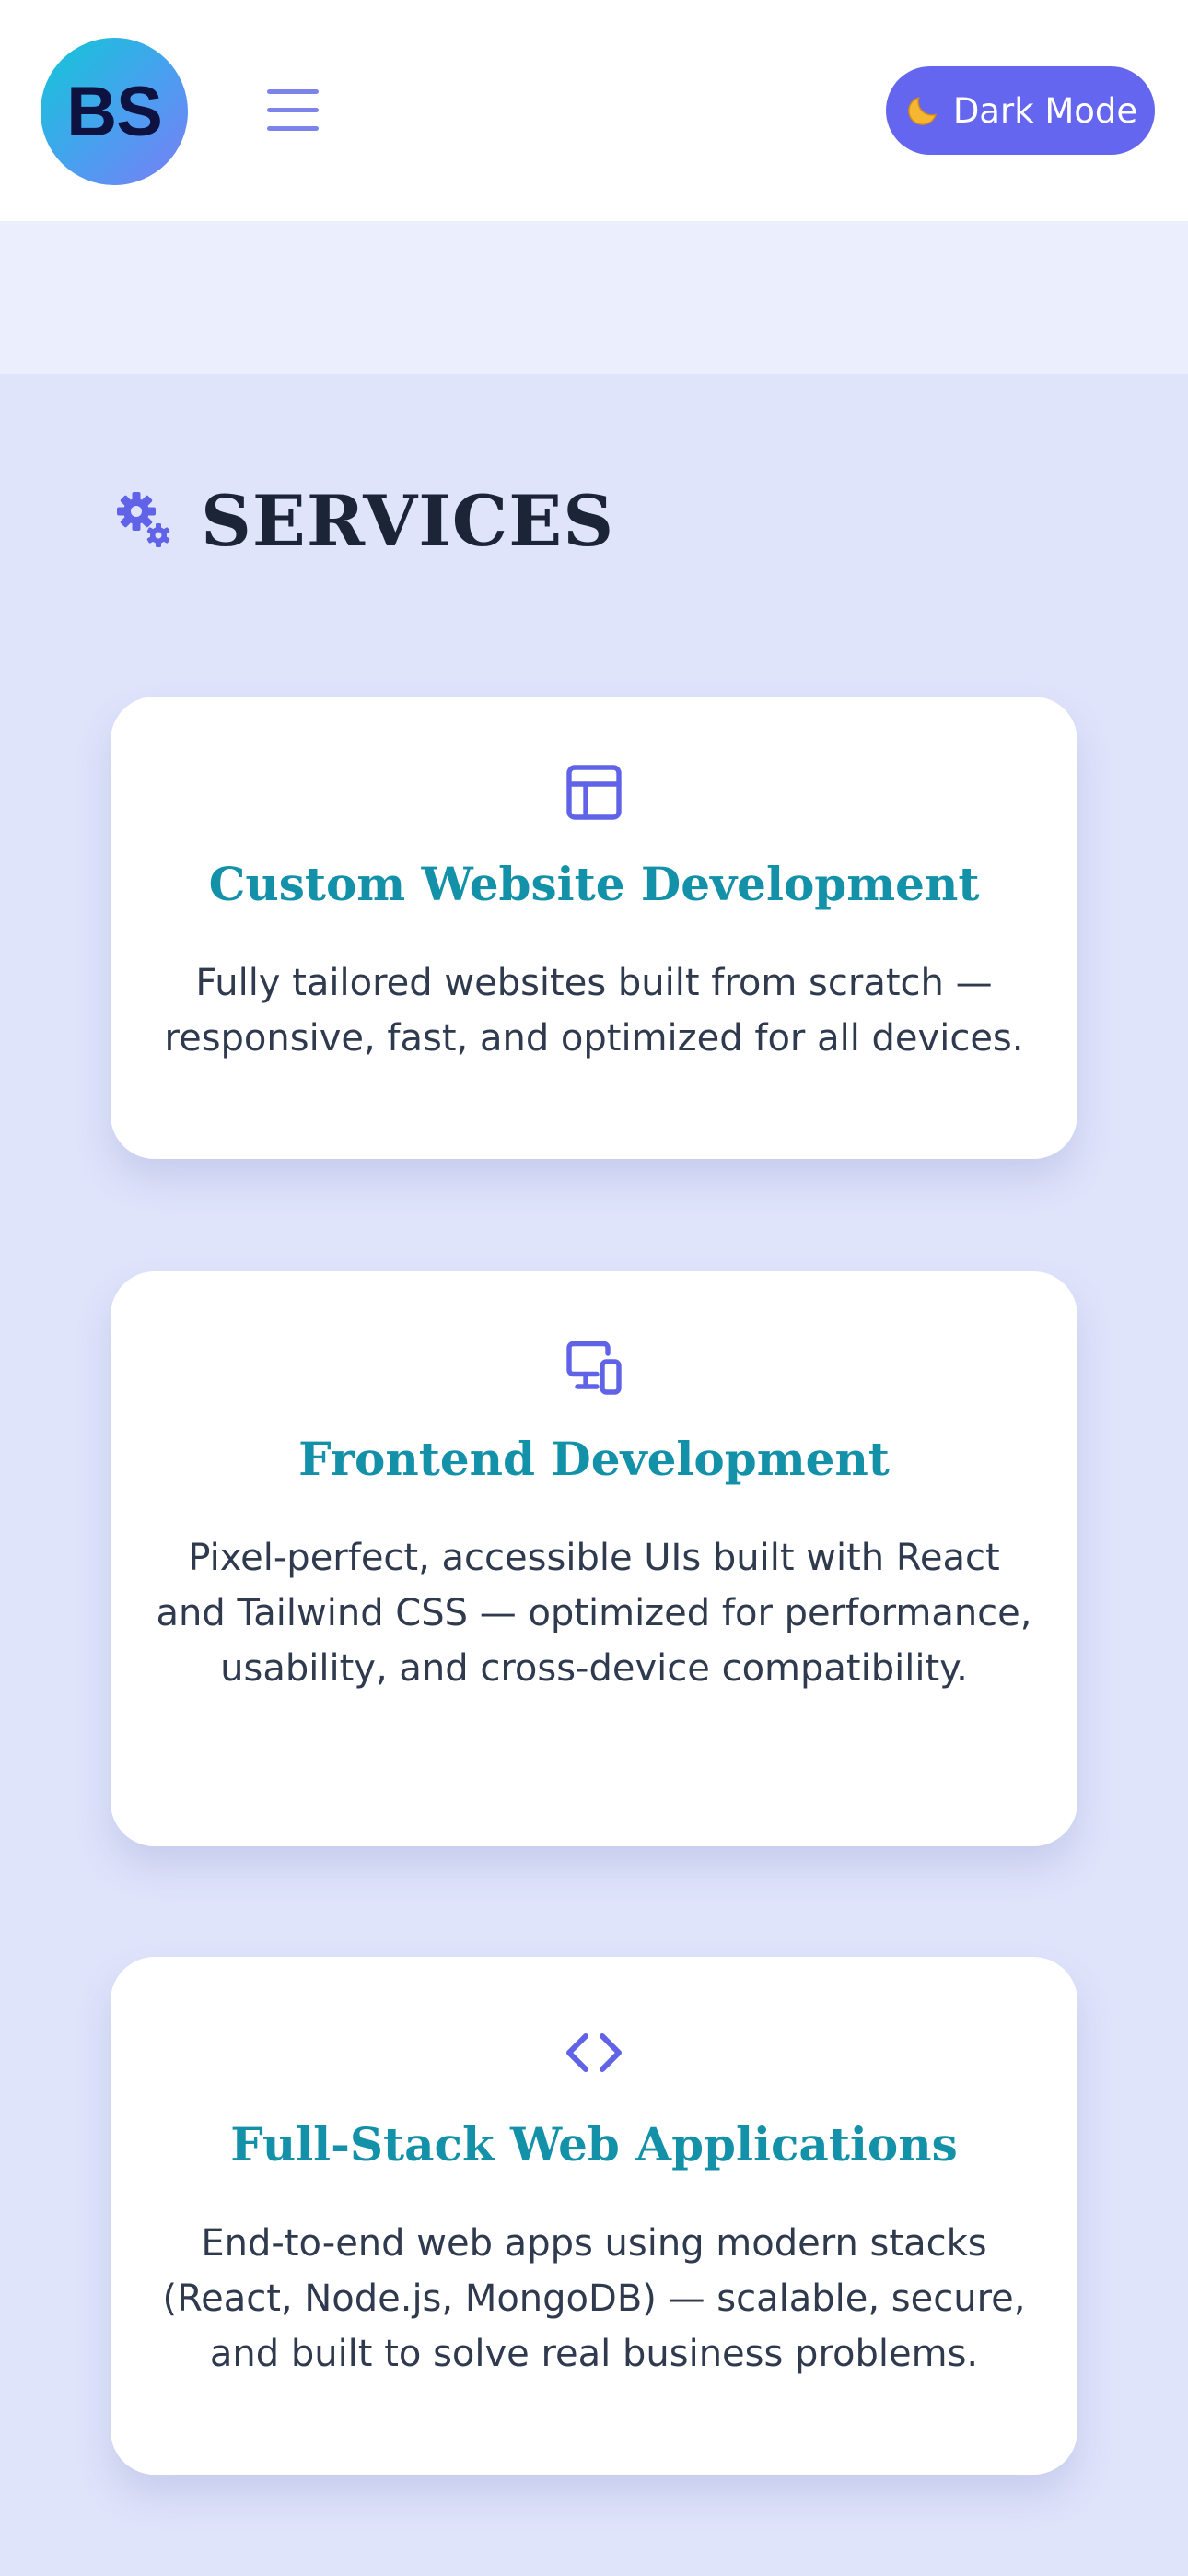 This screenshot has width=1188, height=2576. I want to click on services-heading: SERVICES, so click(364, 521).